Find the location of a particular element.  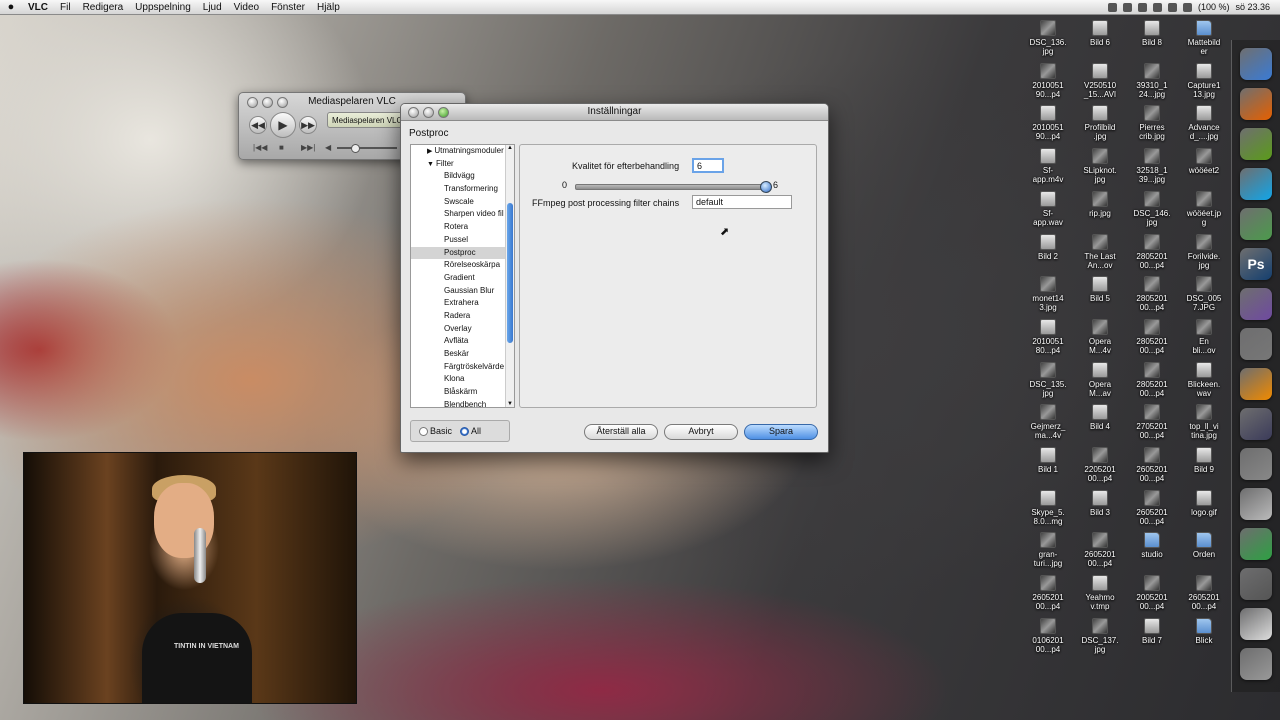

bulb-icon is located at coordinates (1256, 504).